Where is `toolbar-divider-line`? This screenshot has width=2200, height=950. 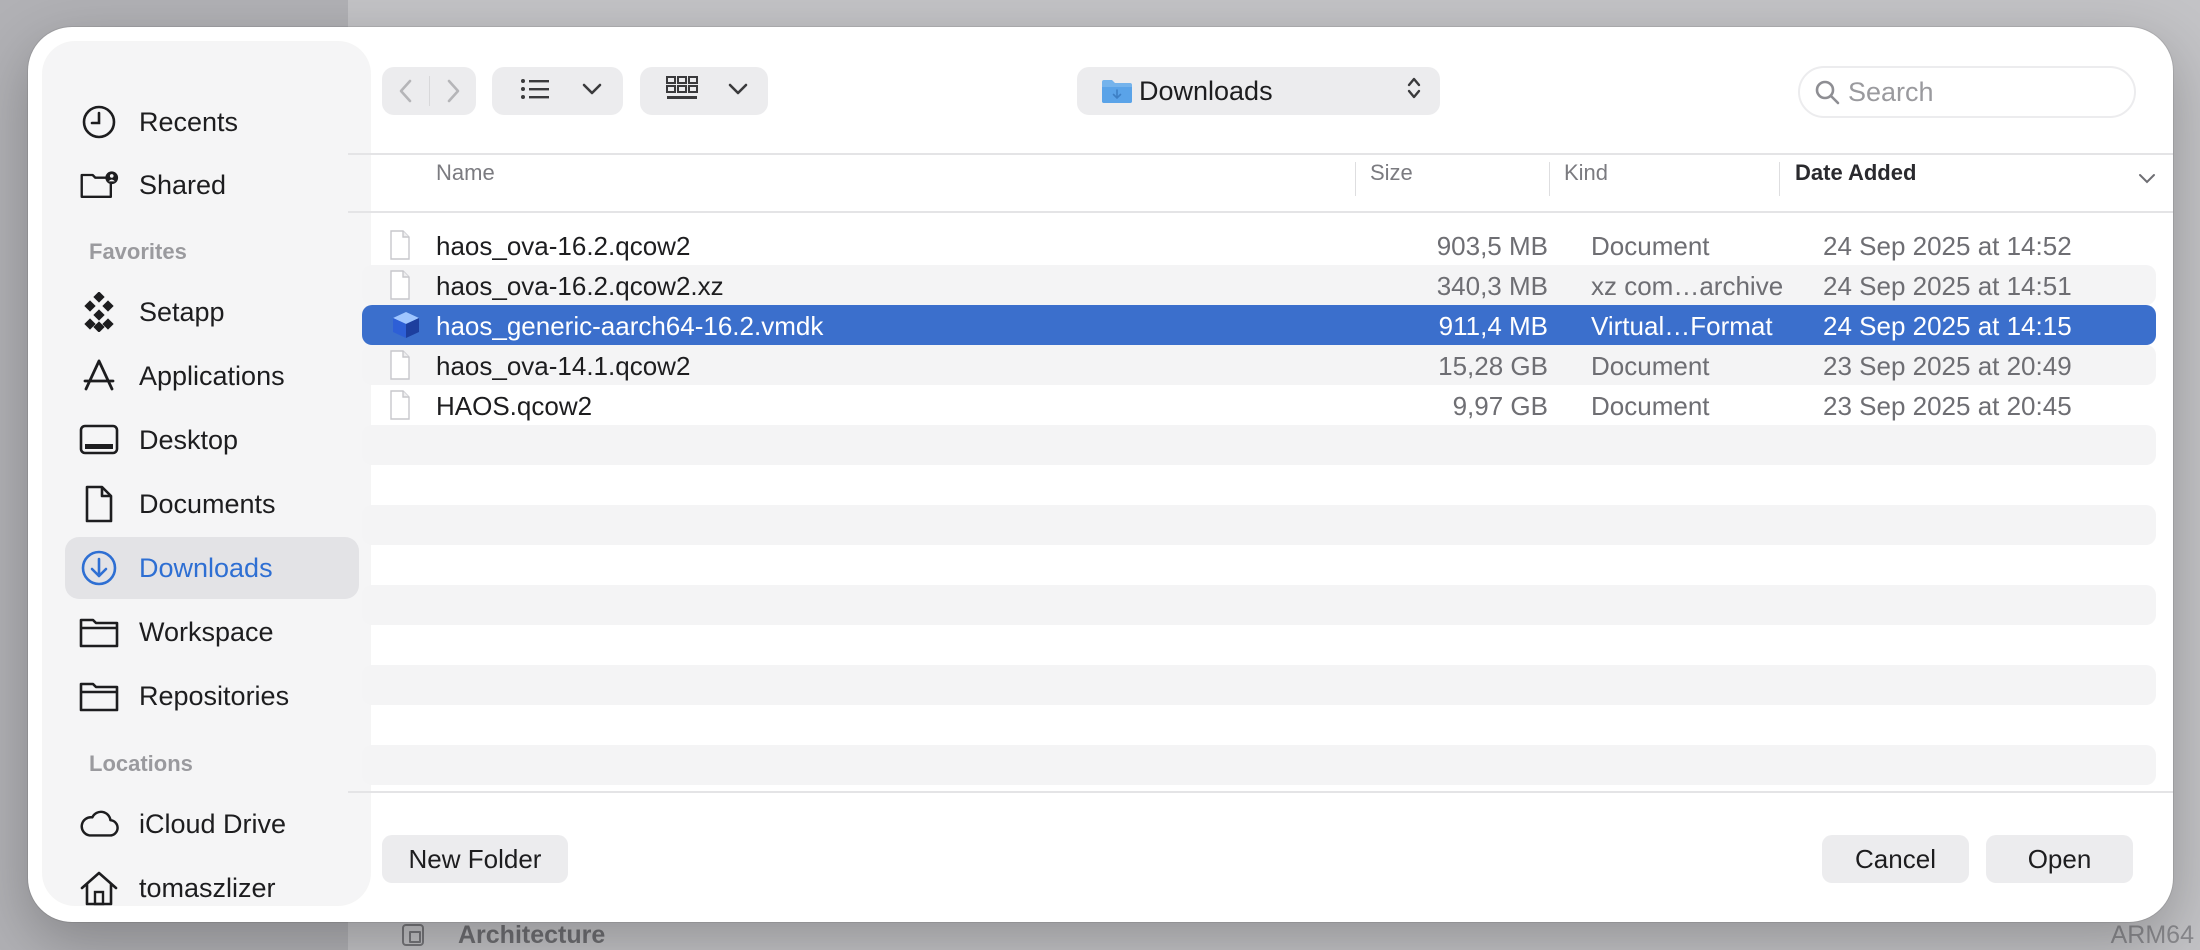 toolbar-divider-line is located at coordinates (1260, 154).